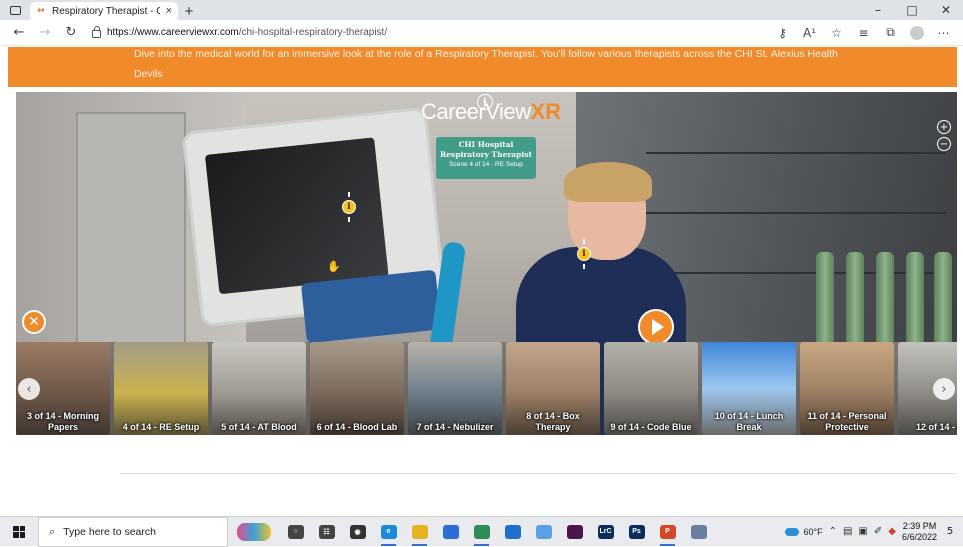 Image resolution: width=963 pixels, height=547 pixels. Describe the element at coordinates (161, 388) in the screenshot. I see `scene-thumbnail: 4 of 14 - RE Setup` at that location.